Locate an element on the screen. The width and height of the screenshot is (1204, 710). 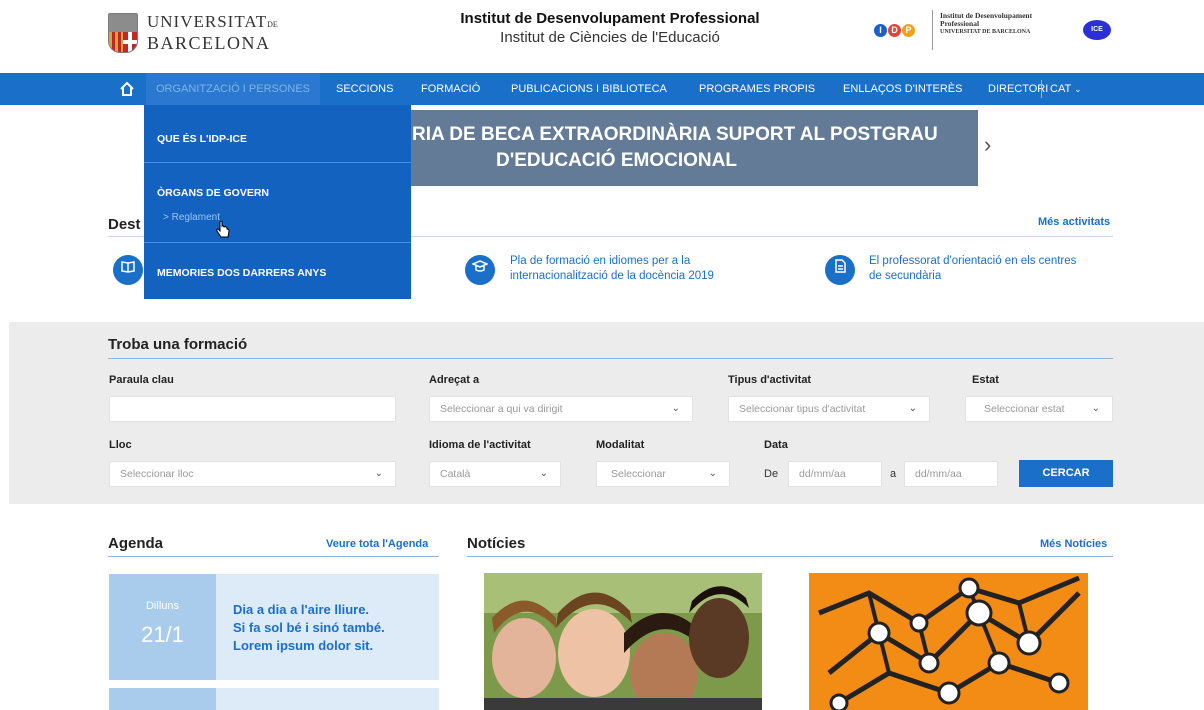
agenda-link: Veure tota l'Agenda is located at coordinates (377, 544).